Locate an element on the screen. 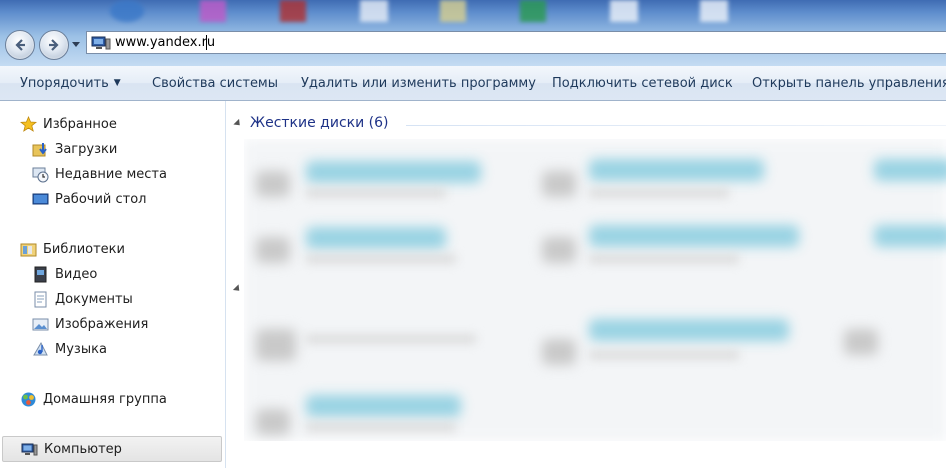 The width and height of the screenshot is (946, 468). homegroup-icon is located at coordinates (28, 399).